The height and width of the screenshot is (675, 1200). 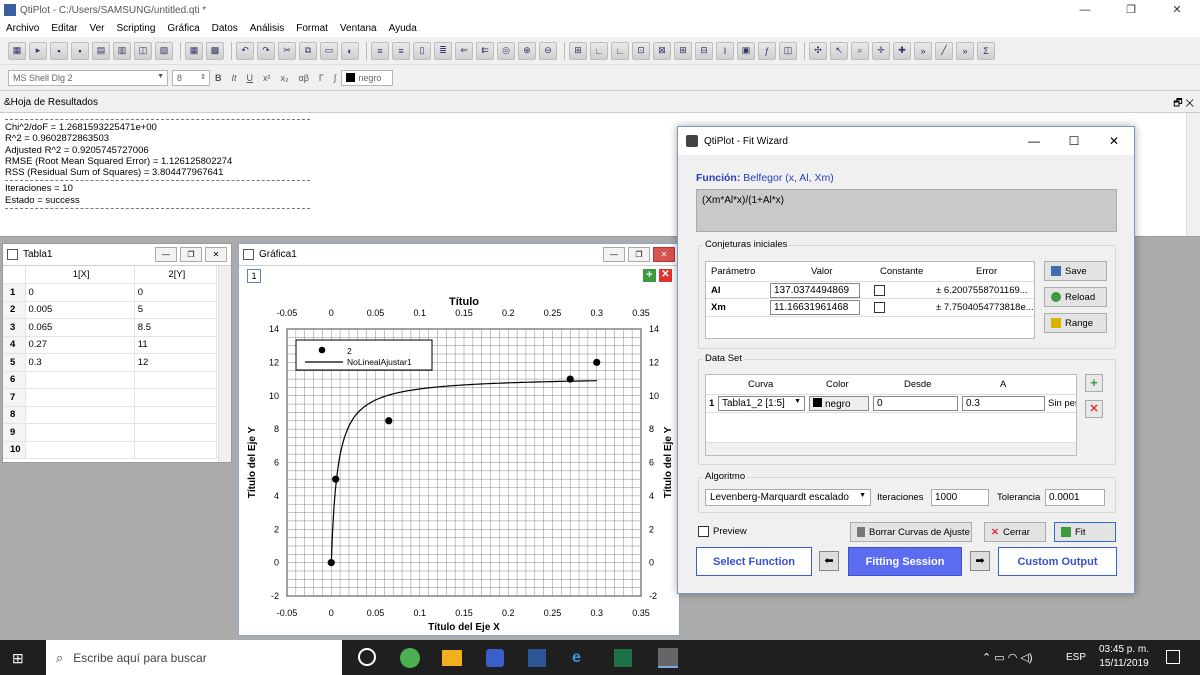 What do you see at coordinates (620, 50) in the screenshot?
I see `axes2-icon: ∟` at bounding box center [620, 50].